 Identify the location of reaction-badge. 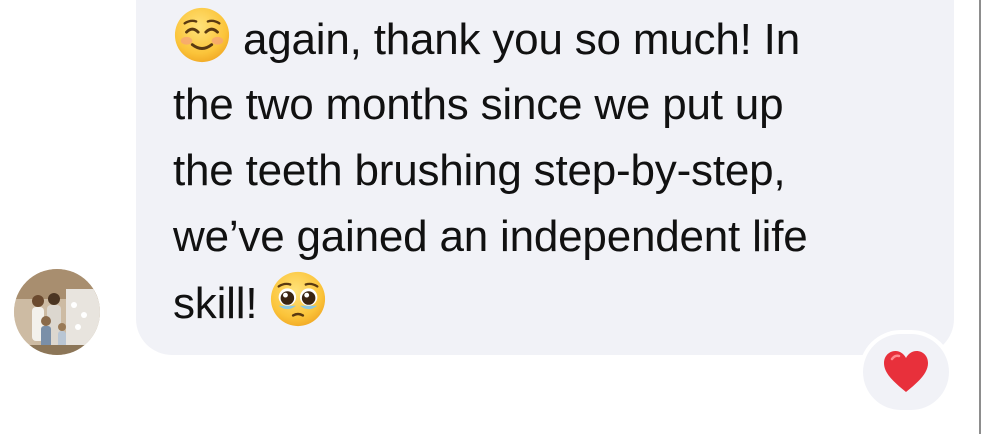
(906, 372).